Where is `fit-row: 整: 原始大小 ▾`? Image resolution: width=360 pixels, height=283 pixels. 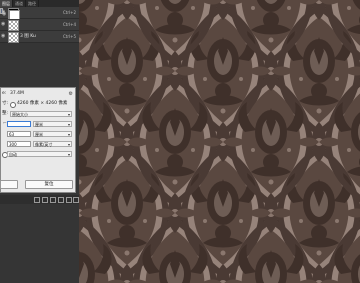 fit-row: 整: 原始大小 ▾ is located at coordinates (38, 114).